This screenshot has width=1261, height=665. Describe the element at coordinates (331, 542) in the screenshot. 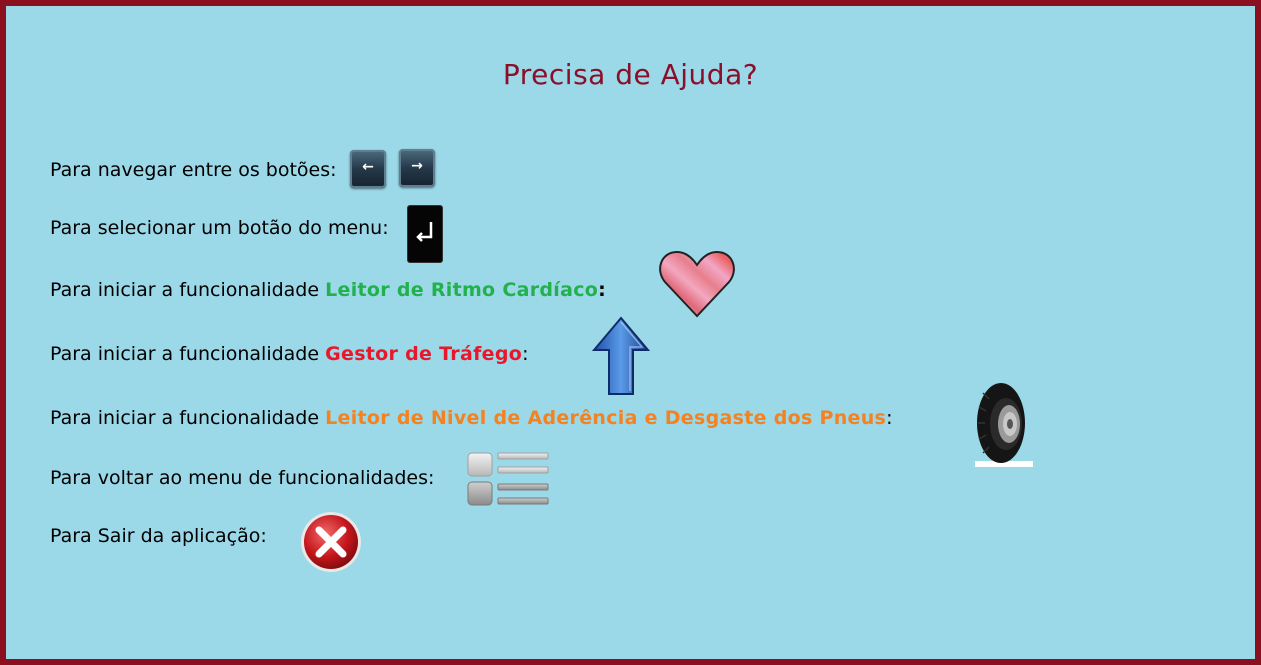

I see `close-icon` at that location.